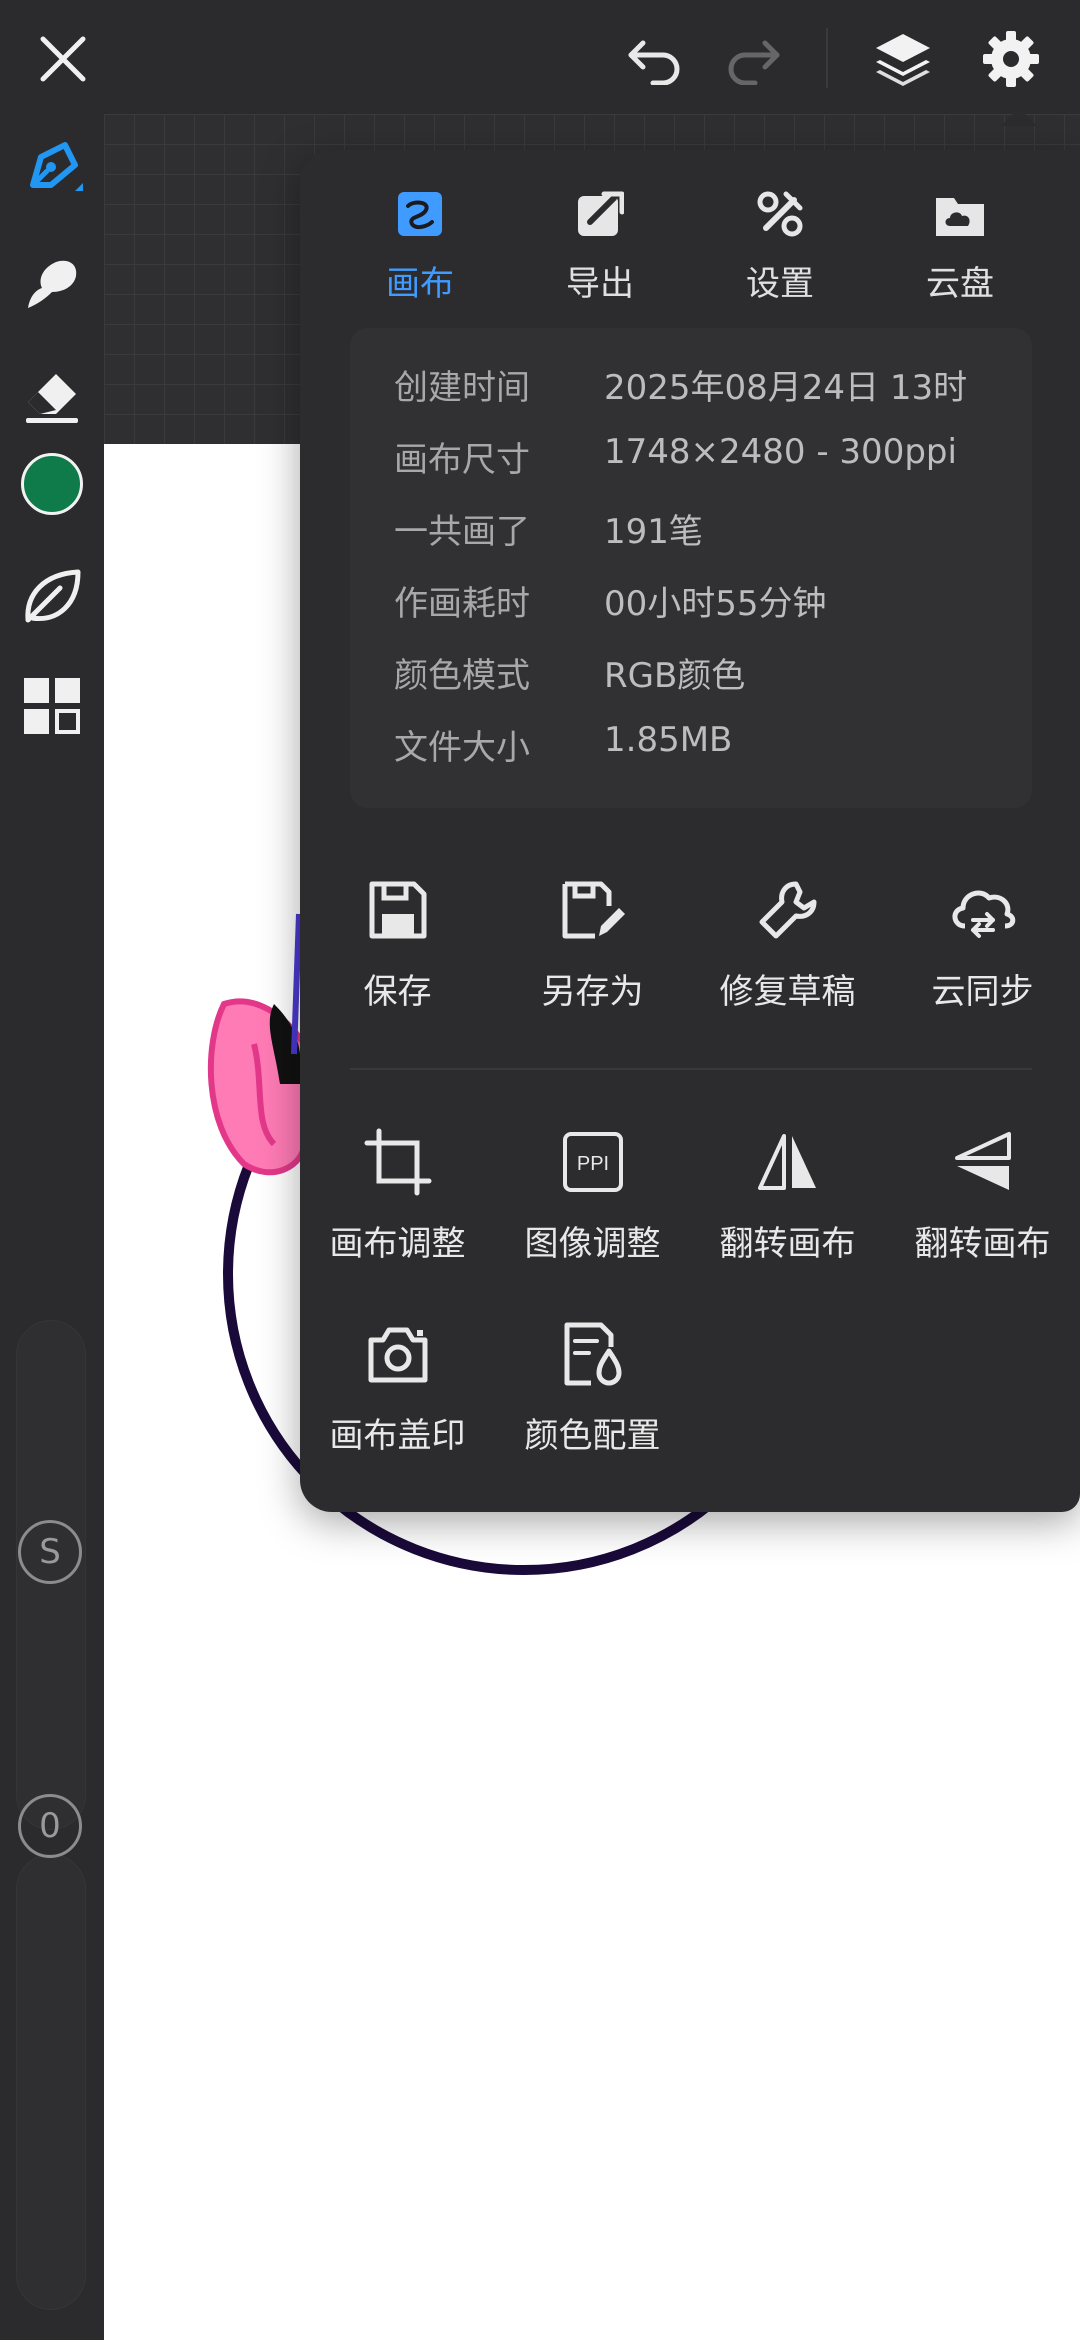  I want to click on info-key: 画布尺寸, so click(462, 460).